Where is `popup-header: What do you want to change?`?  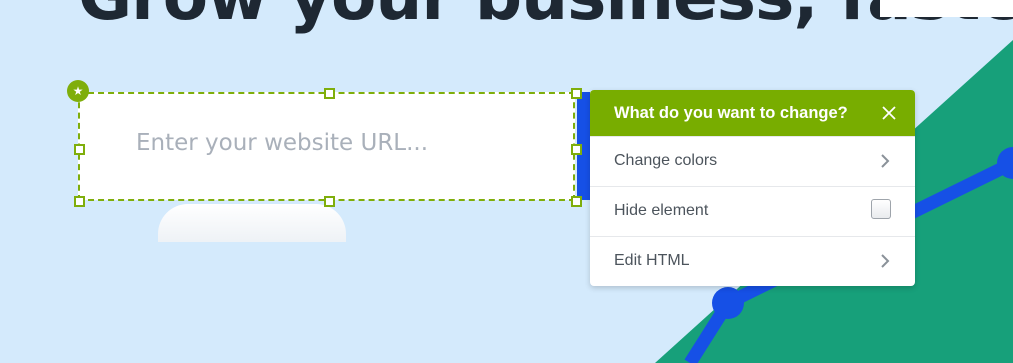 popup-header: What do you want to change? is located at coordinates (752, 113).